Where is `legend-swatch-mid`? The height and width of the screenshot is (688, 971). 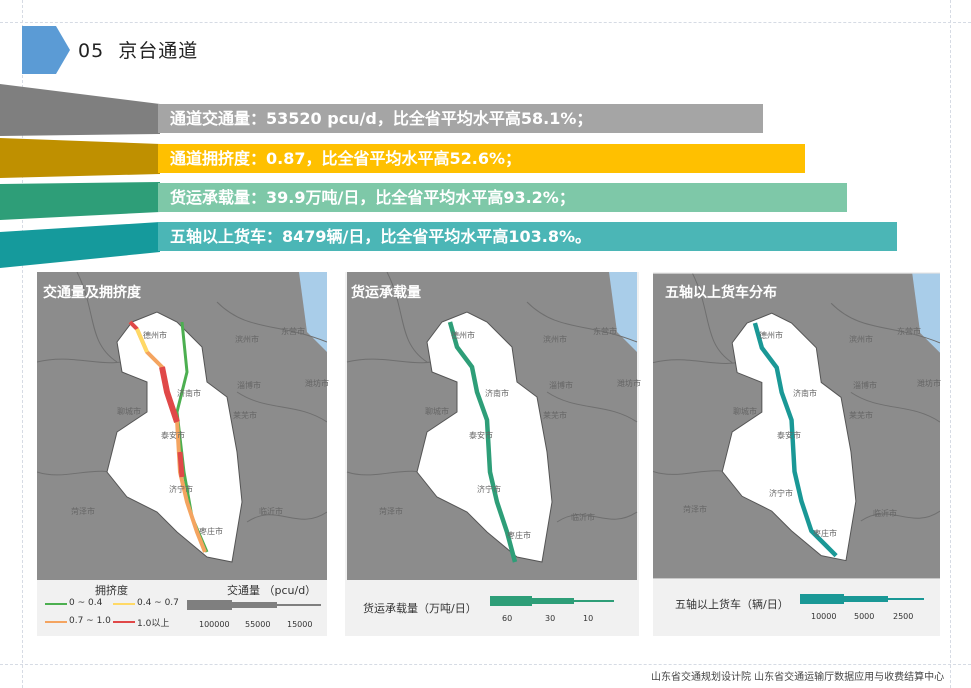 legend-swatch-mid is located at coordinates (124, 604).